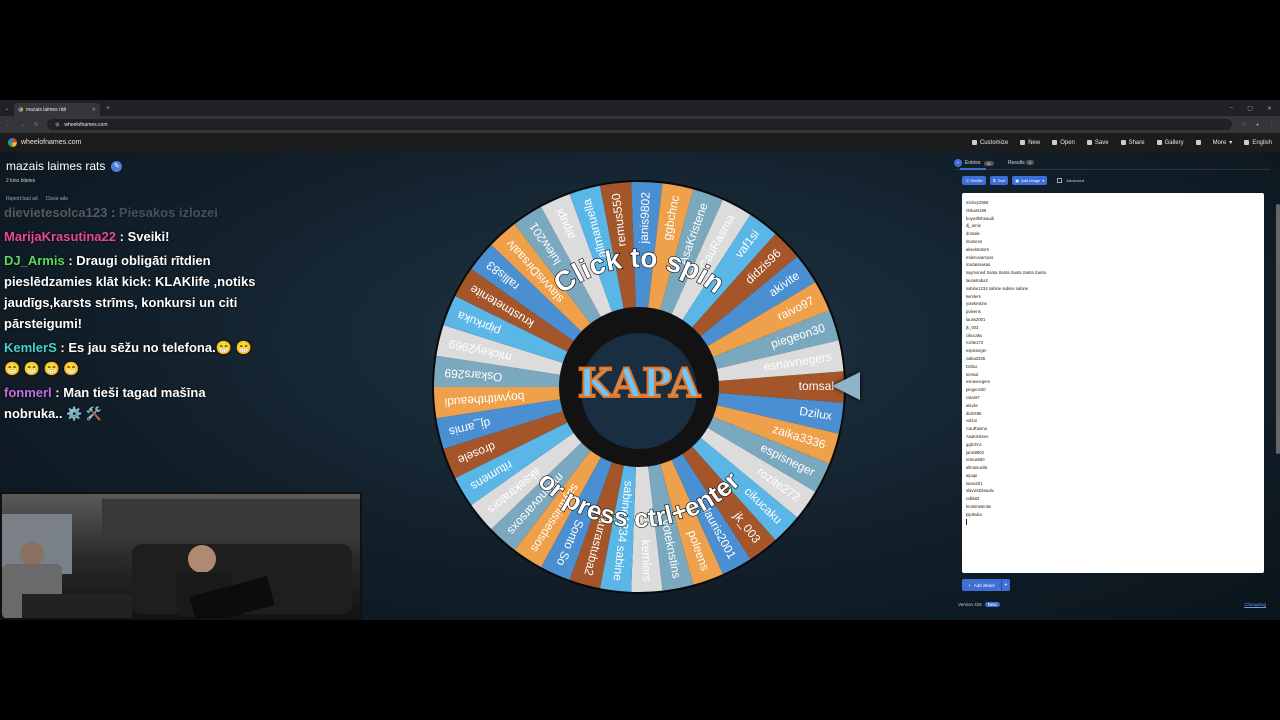 Image resolution: width=1280 pixels, height=720 pixels. I want to click on chat-text: Piesakos izlozei, so click(168, 212).